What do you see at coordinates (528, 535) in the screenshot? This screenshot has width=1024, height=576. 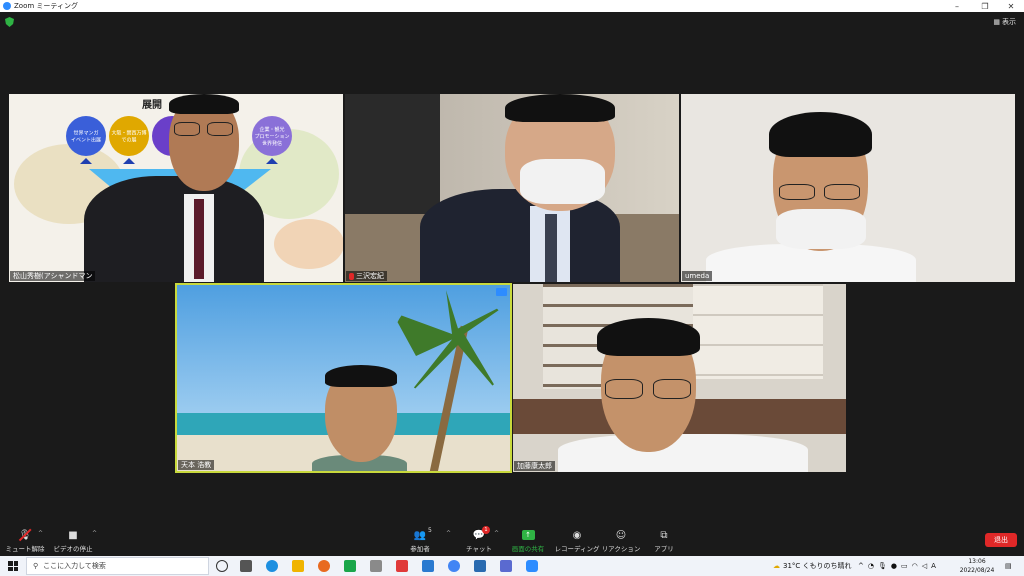 I see `share-screen-icon: ↑` at bounding box center [528, 535].